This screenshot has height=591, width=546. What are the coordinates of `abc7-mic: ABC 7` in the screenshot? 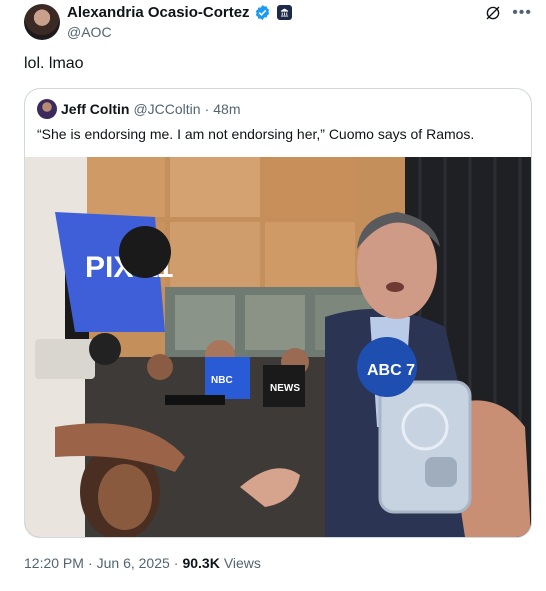 It's located at (387, 367).